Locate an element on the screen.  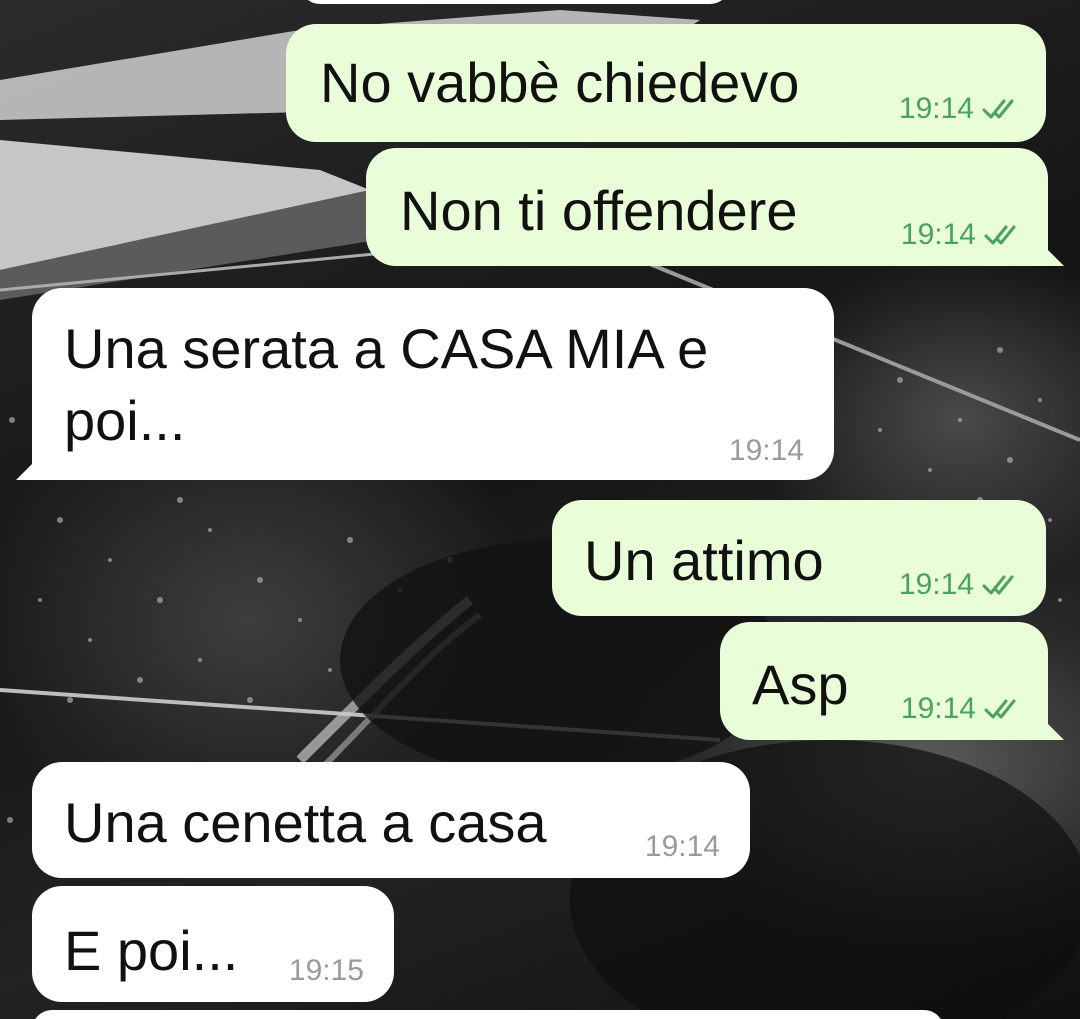
message-bubble-partial-bottom is located at coordinates (488, 1014).